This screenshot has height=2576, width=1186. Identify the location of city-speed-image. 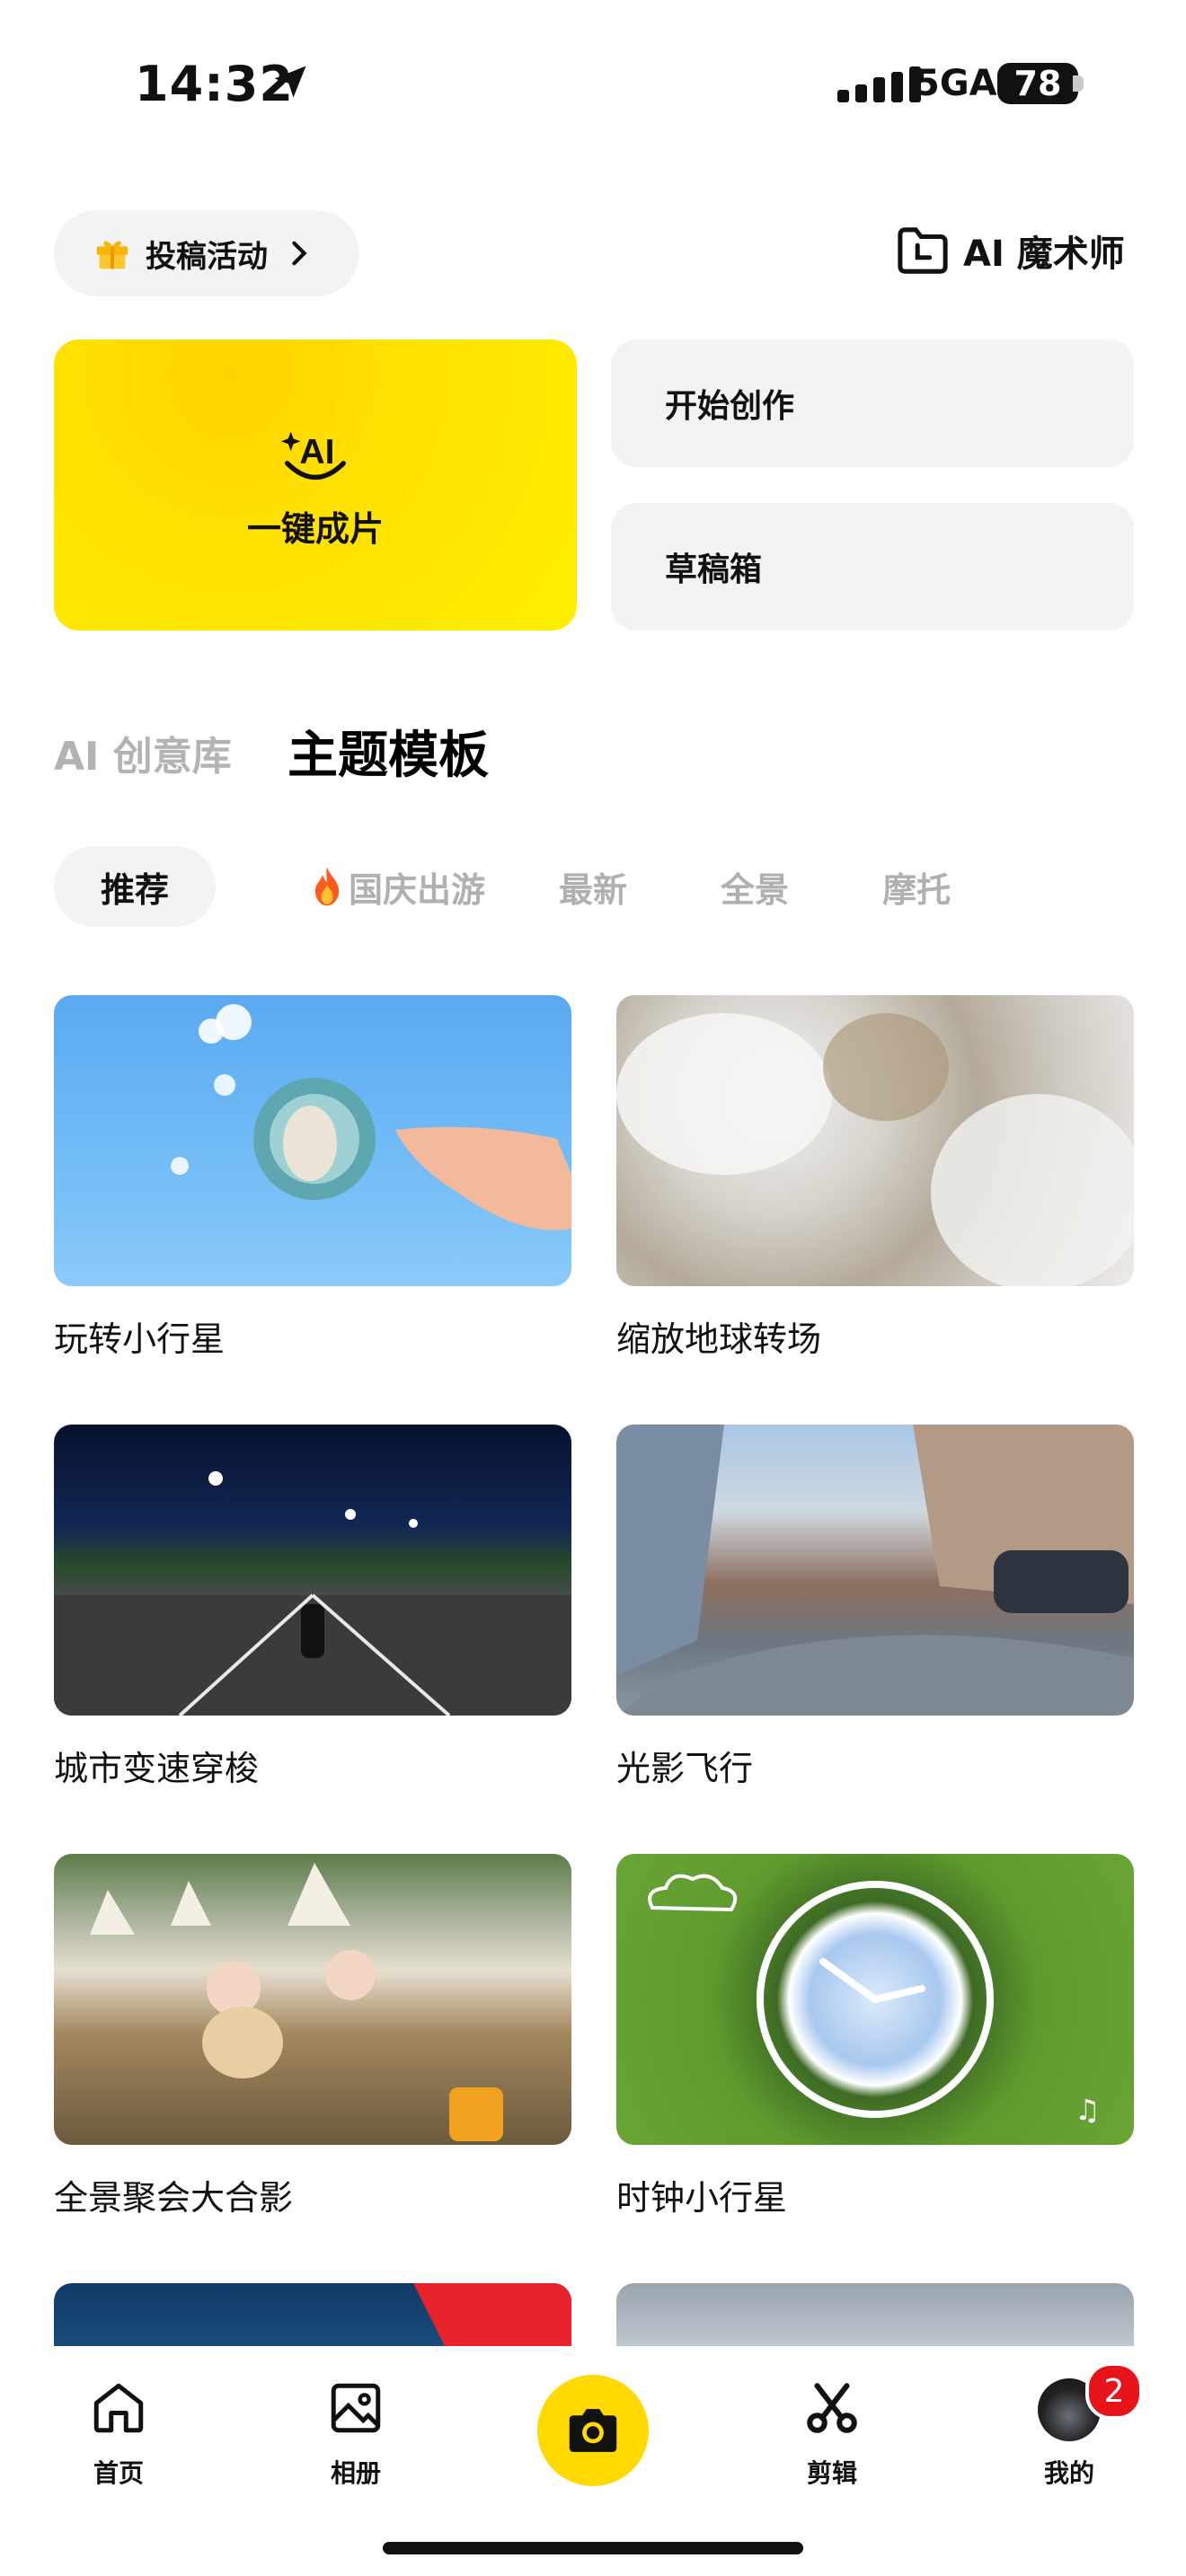
(312, 1593).